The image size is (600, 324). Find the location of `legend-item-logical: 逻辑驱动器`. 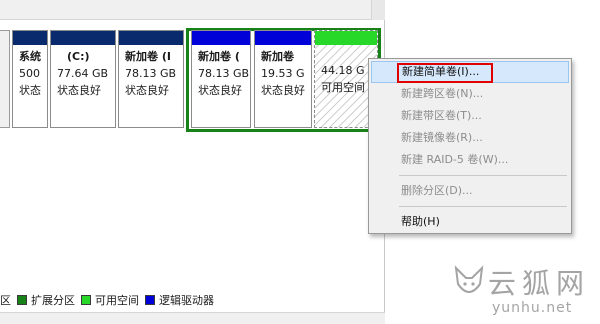

legend-item-logical: 逻辑驱动器 is located at coordinates (179, 300).